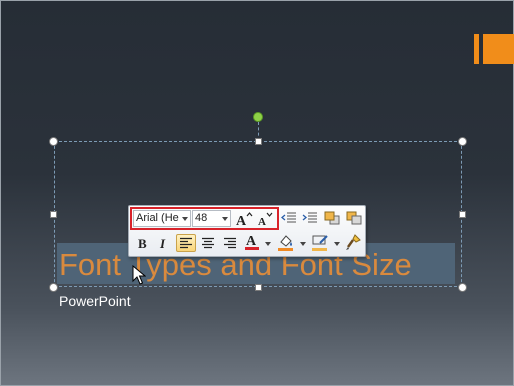  I want to click on bold-button: B, so click(142, 243).